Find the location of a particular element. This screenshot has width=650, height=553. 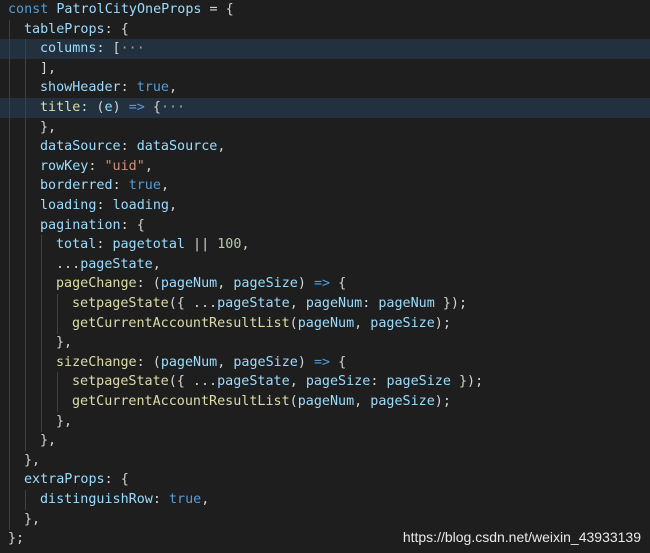

code-line: pagination: { is located at coordinates (325, 225).